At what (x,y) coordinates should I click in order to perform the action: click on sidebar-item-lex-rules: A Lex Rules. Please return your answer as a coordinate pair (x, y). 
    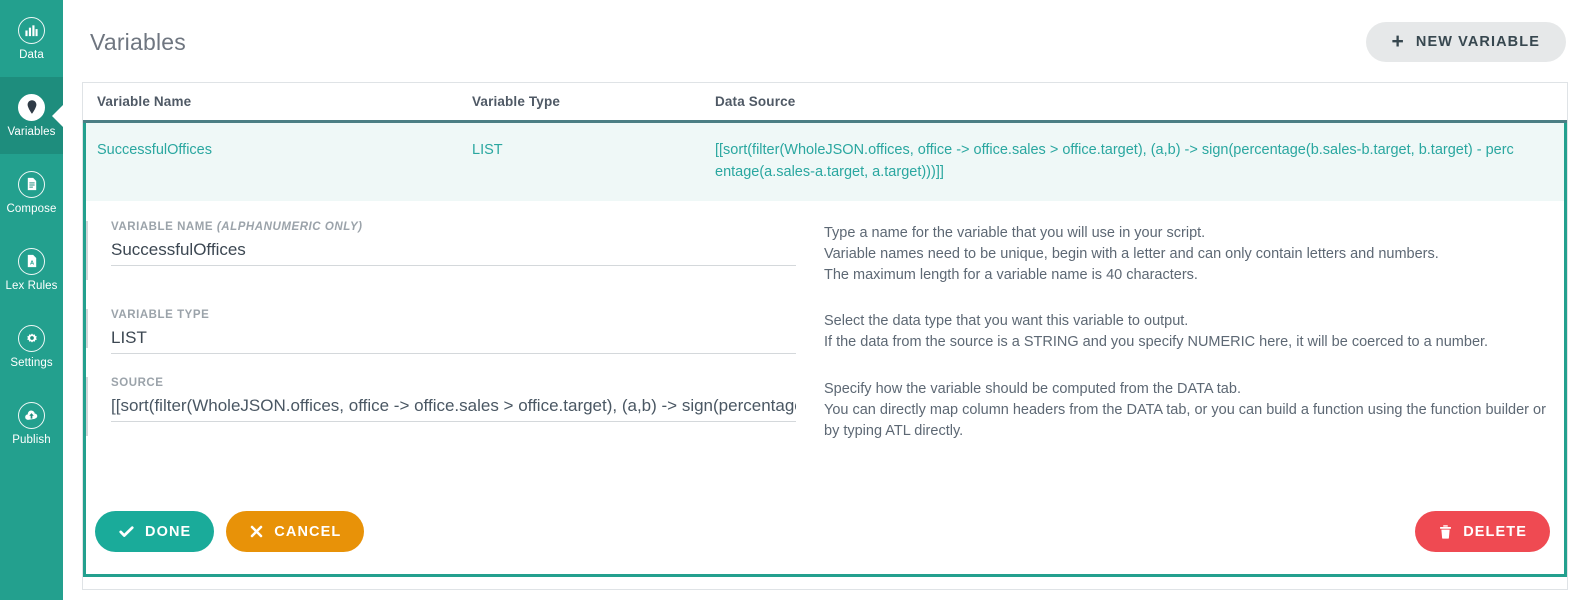
    Looking at the image, I should click on (31, 269).